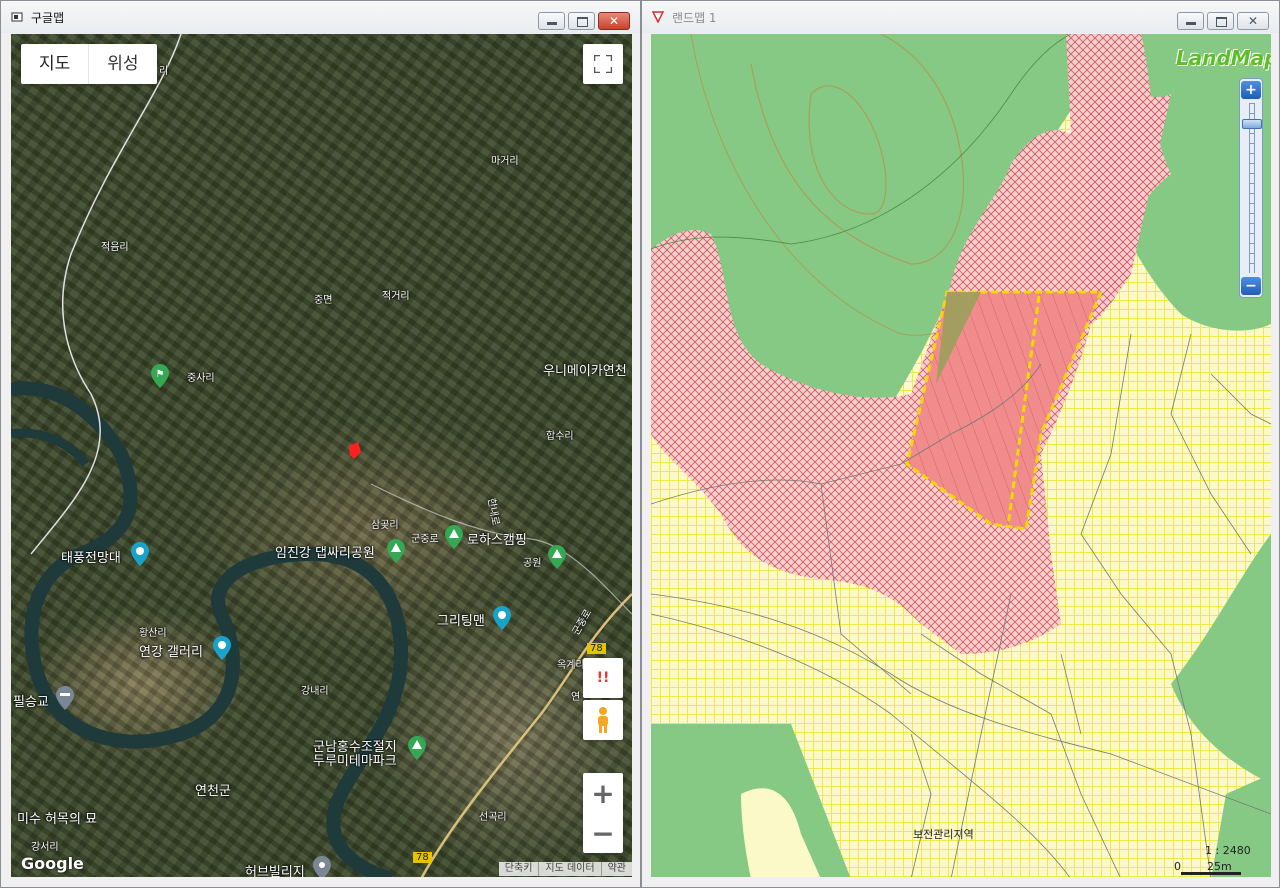 The image size is (1280, 888). I want to click on imjin-river-left, so click(50, 447).